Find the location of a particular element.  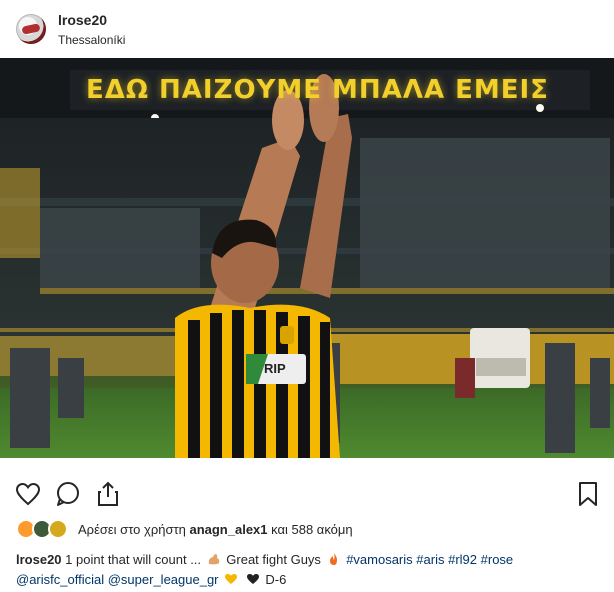

liker-avatar is located at coordinates (58, 529).